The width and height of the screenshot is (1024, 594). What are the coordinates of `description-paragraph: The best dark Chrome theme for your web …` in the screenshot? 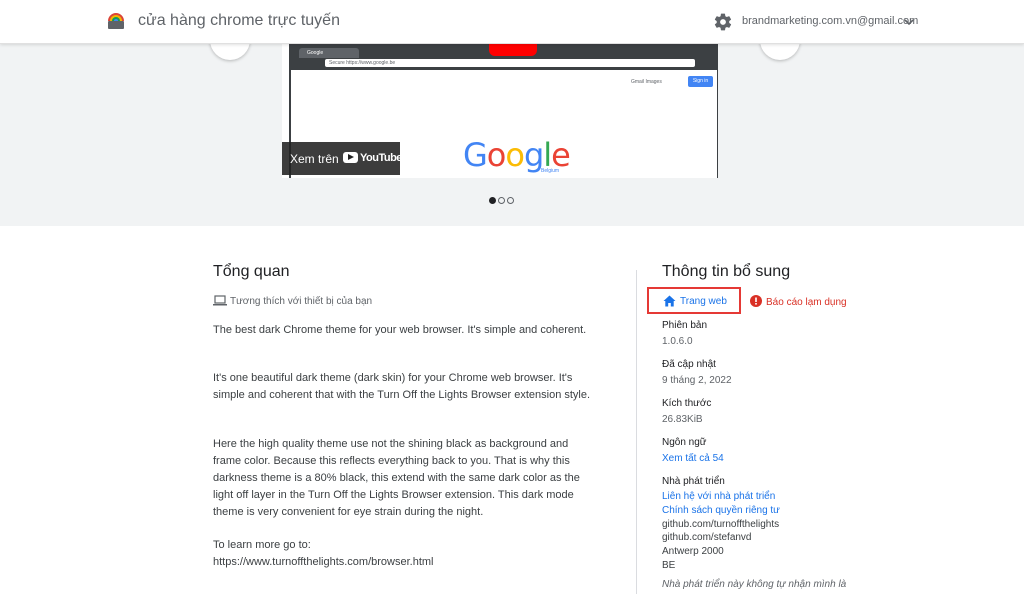 It's located at (400, 330).